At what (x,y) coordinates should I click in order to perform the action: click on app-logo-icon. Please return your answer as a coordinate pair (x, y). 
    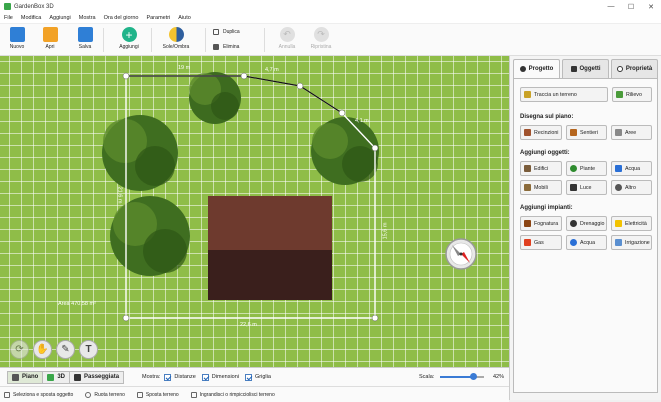
    Looking at the image, I should click on (7, 6).